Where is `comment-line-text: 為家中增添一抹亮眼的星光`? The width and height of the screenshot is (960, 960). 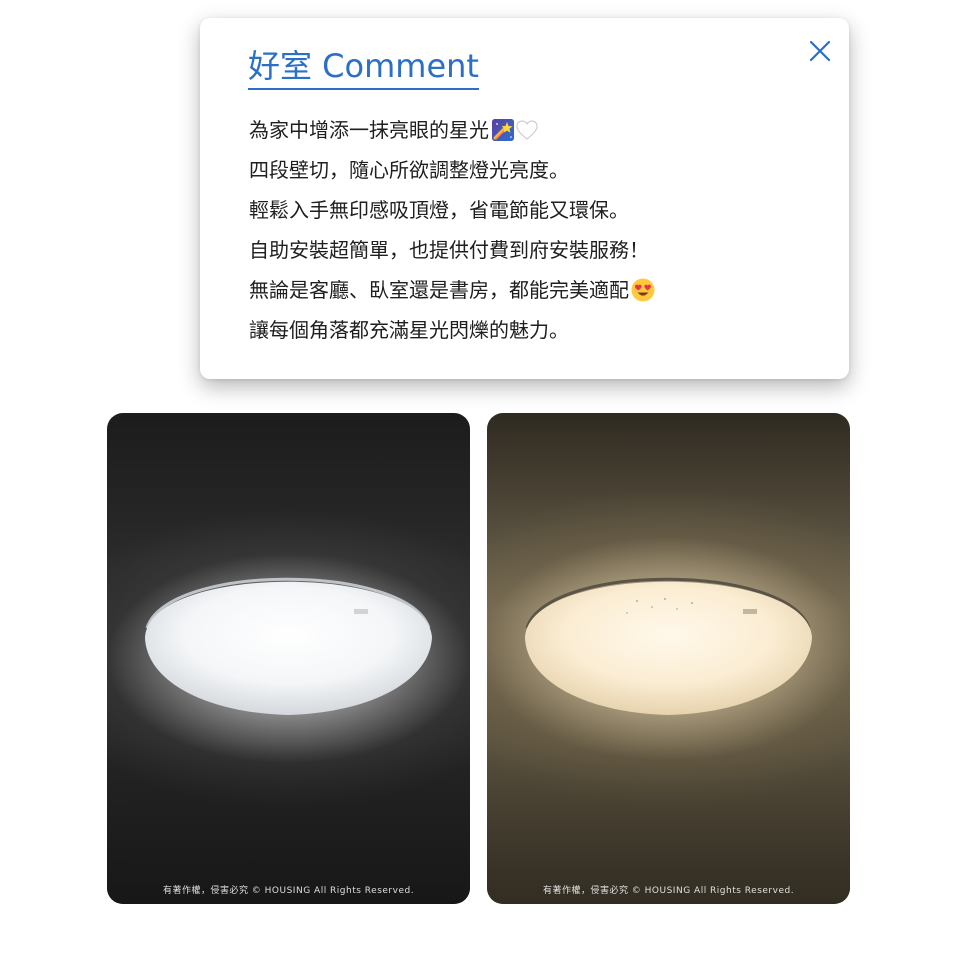
comment-line-text: 為家中增添一抹亮眼的星光 is located at coordinates (369, 130).